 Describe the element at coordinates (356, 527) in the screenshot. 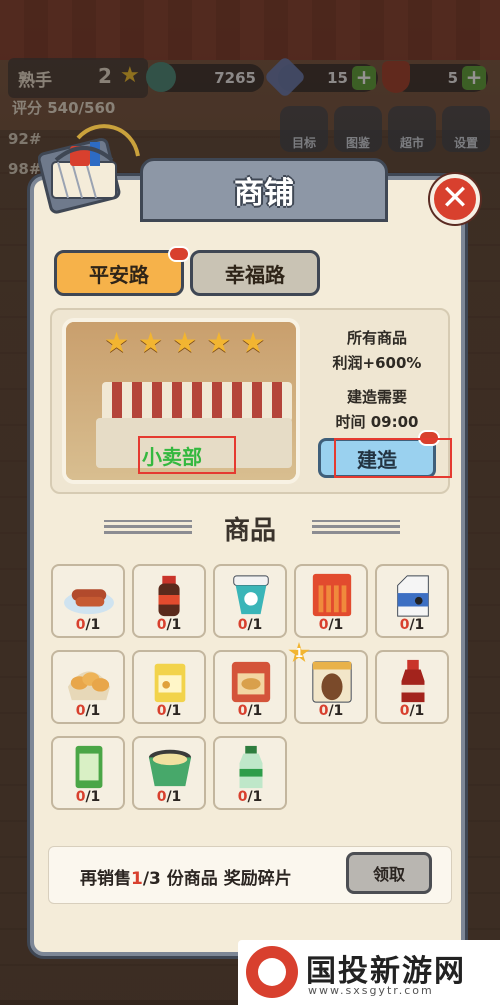

I see `section-divider-right` at that location.